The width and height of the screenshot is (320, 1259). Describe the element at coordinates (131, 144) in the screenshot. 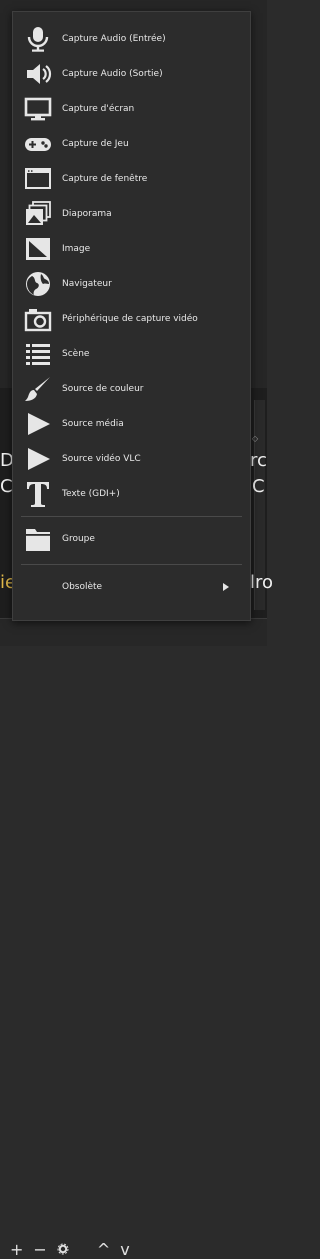

I see `menu-item-game-capture: Capture de Jeu` at that location.